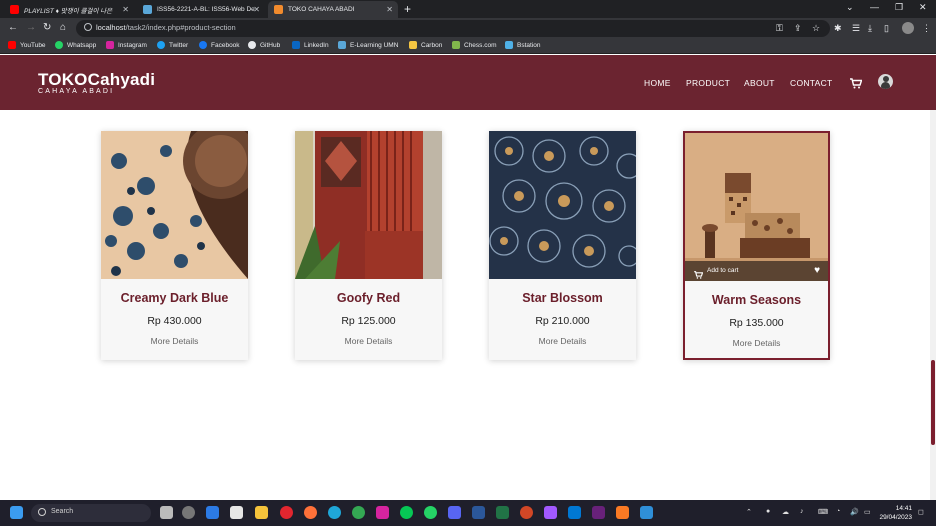  What do you see at coordinates (867, 512) in the screenshot?
I see `battery-icon: ▭` at bounding box center [867, 512].